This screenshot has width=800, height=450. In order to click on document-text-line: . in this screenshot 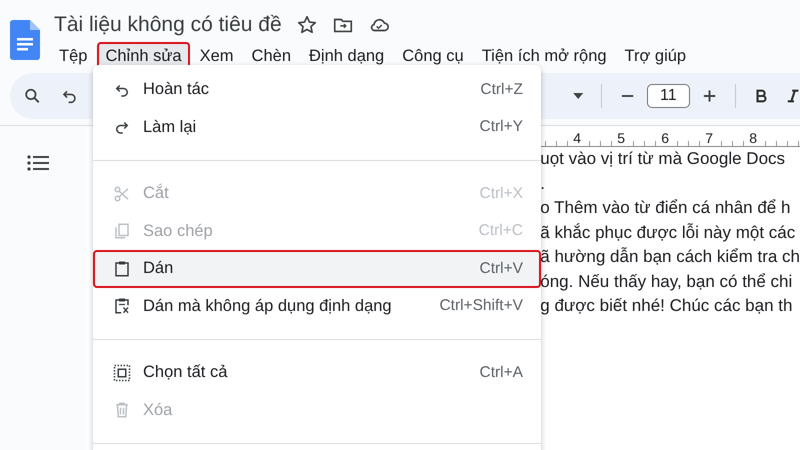, I will do `click(543, 183)`.